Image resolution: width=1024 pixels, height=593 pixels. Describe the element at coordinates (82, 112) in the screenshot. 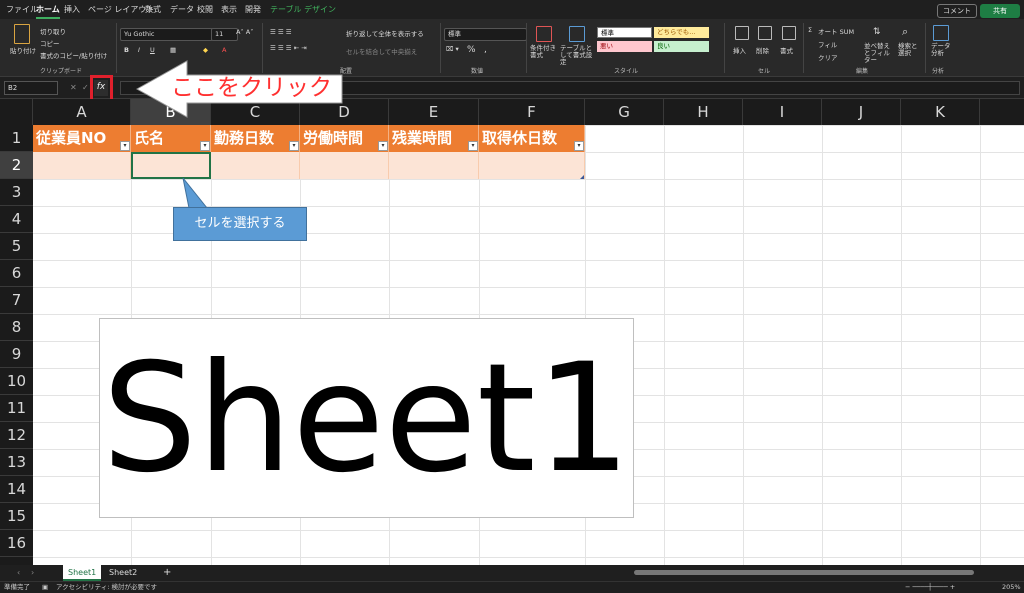

I see `column-header-a: A` at that location.